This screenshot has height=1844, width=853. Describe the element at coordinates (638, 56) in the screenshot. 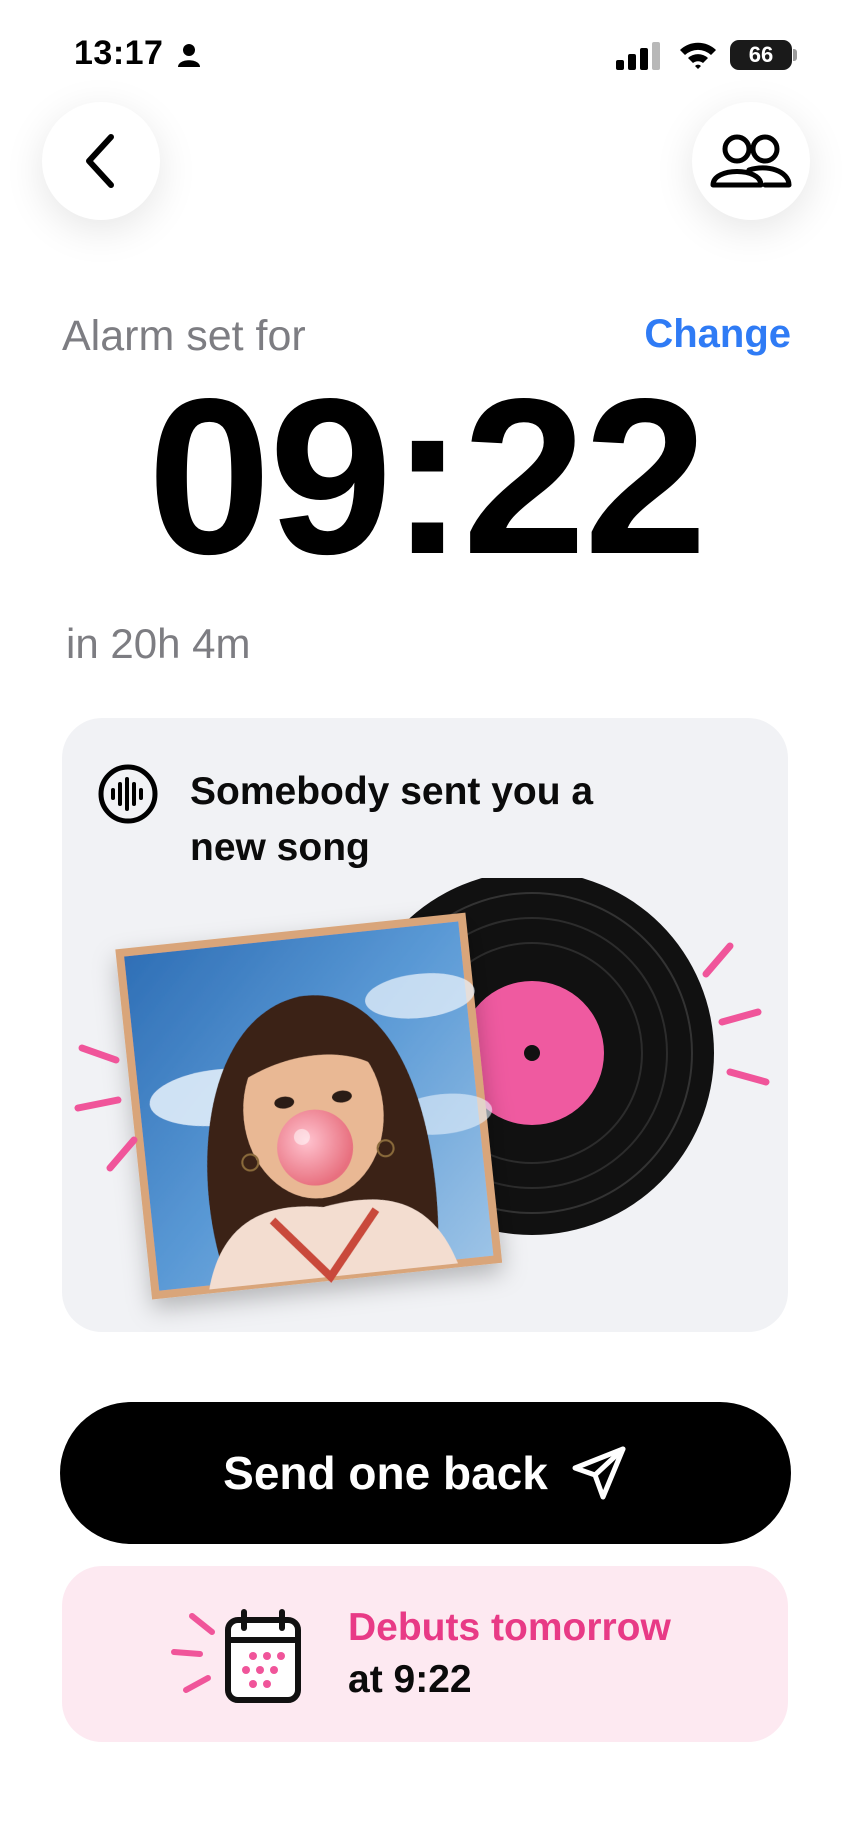

I see `signal-icon` at that location.